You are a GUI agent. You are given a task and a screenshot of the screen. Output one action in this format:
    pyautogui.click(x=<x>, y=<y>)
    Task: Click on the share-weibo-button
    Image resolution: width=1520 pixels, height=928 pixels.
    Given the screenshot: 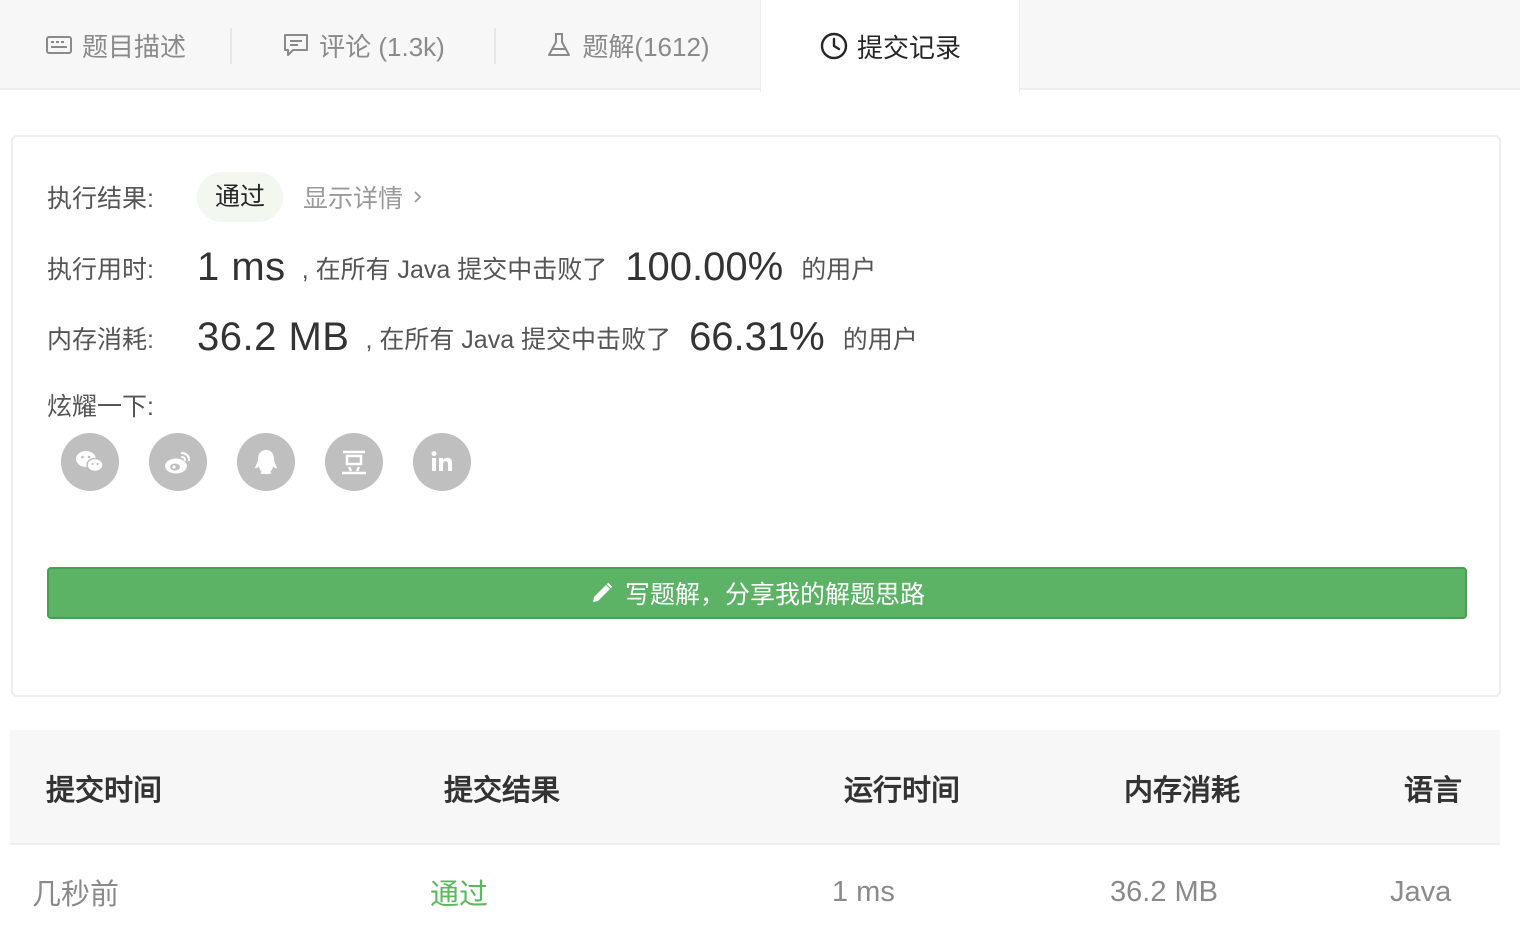 What is the action you would take?
    pyautogui.click(x=178, y=462)
    